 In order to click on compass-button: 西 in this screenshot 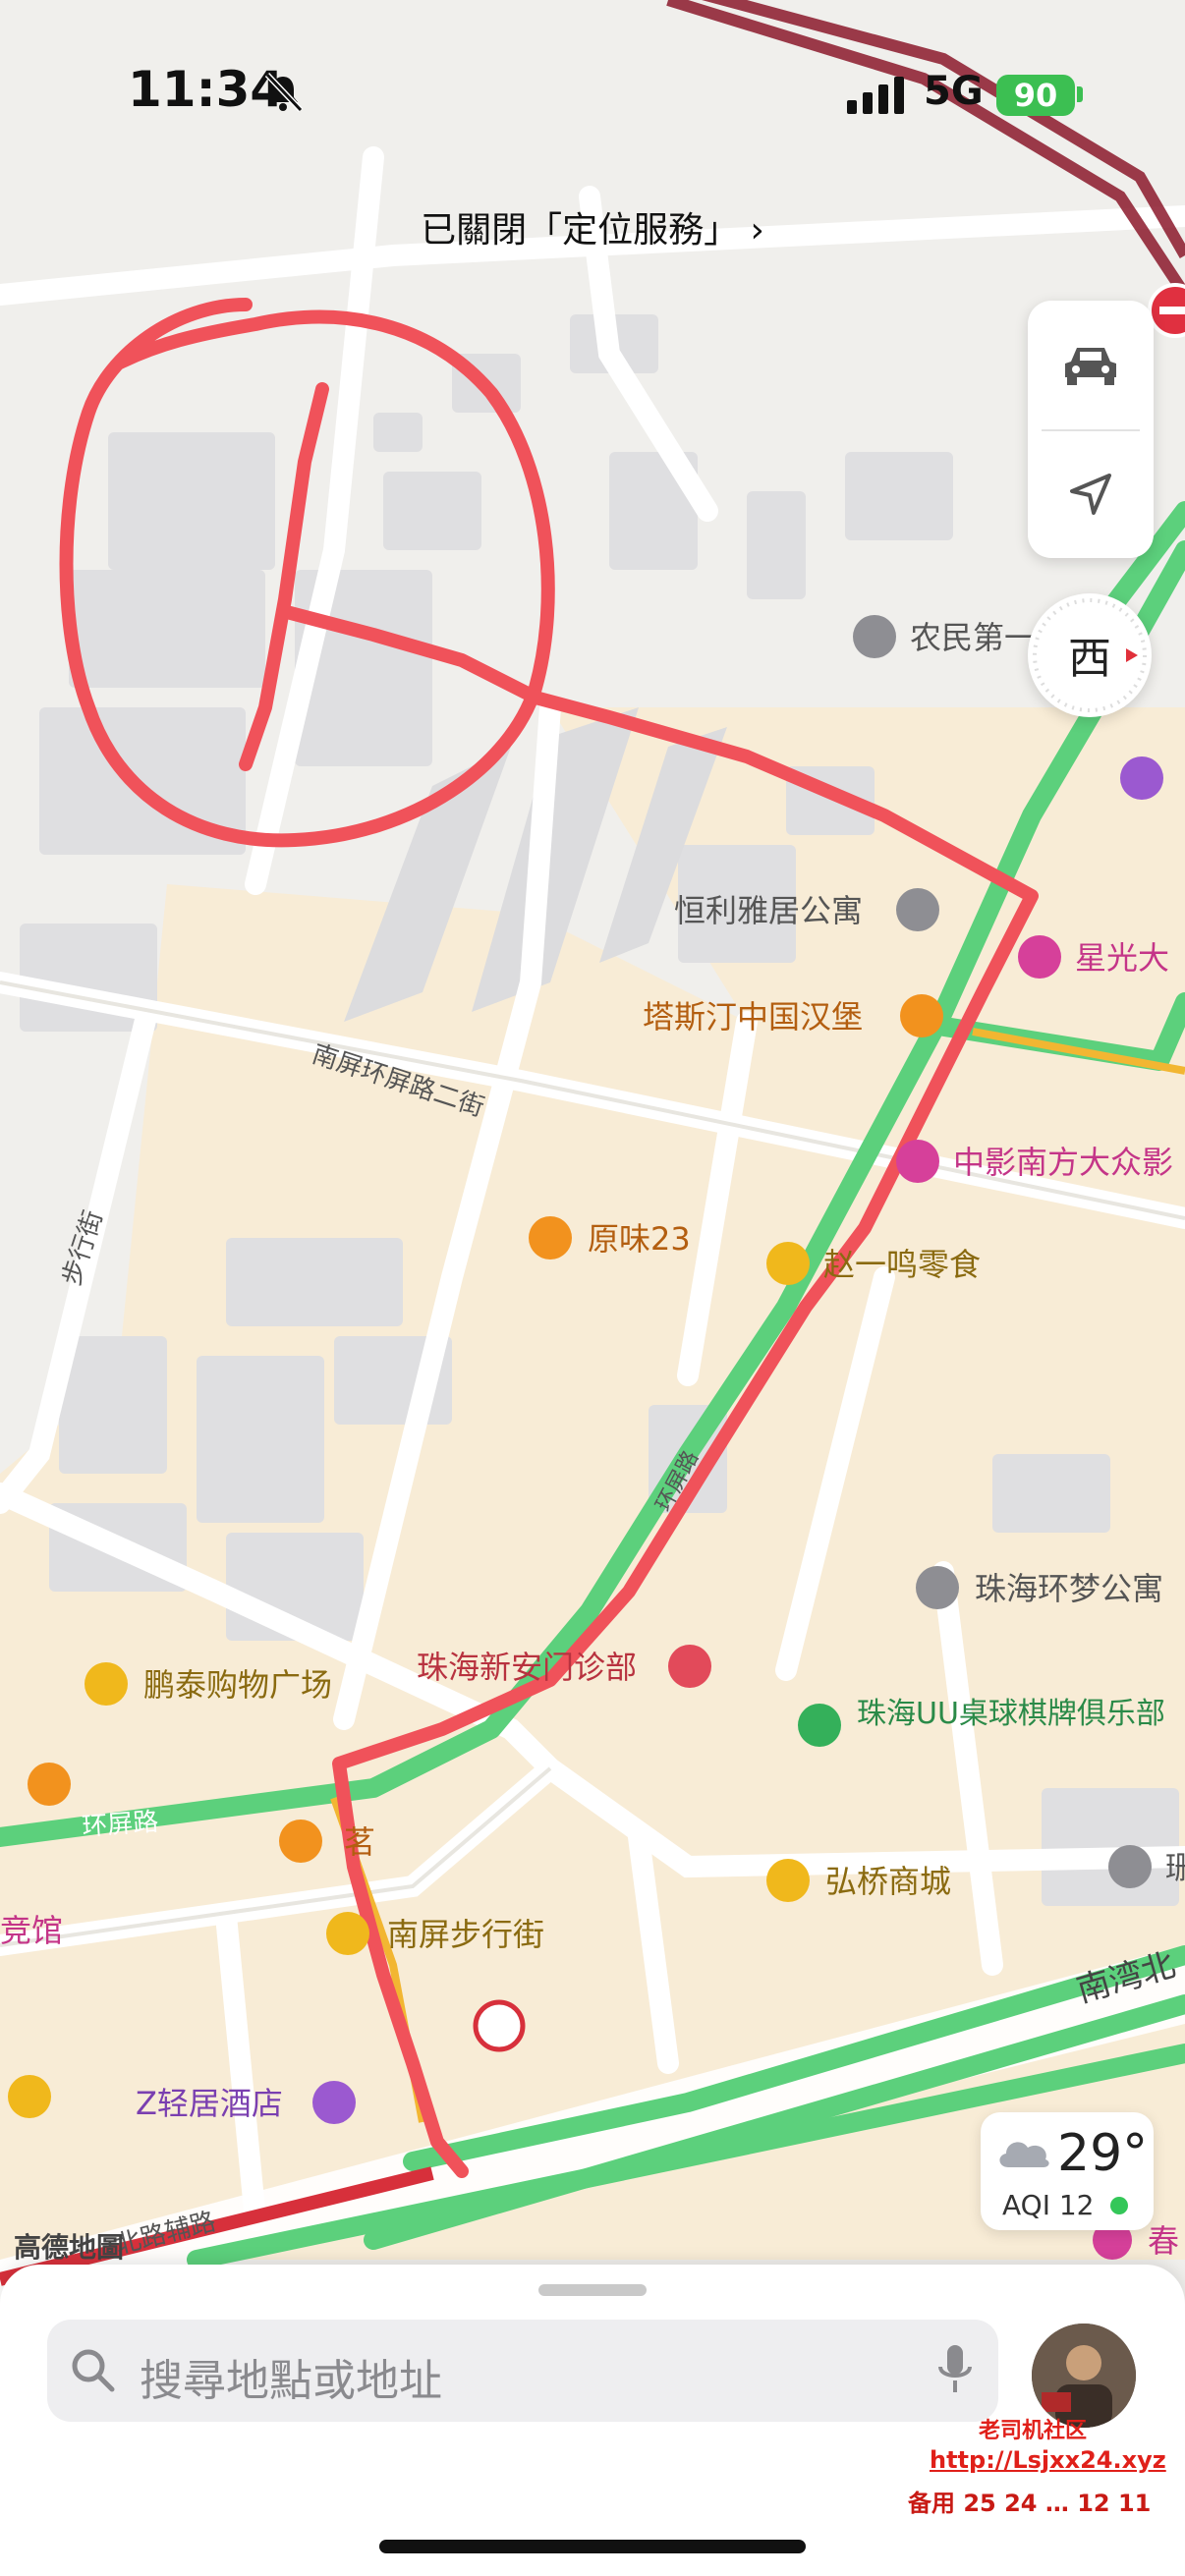, I will do `click(1090, 655)`.